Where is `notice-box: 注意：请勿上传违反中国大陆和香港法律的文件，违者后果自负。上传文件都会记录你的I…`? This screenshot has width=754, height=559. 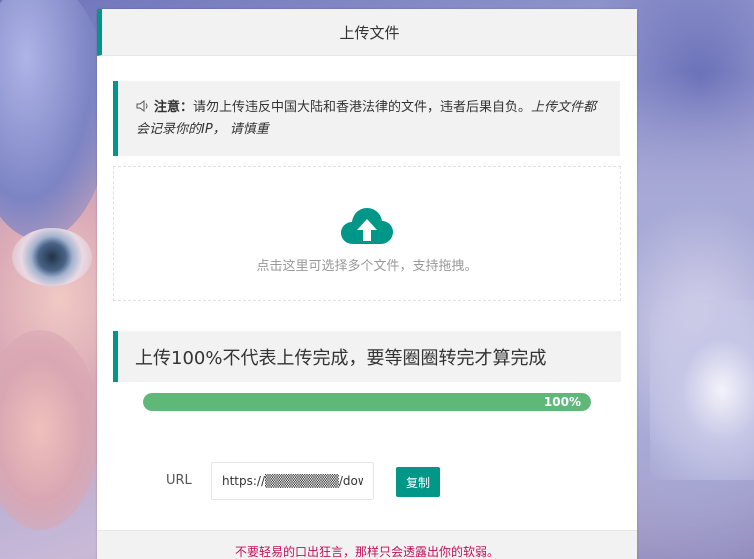 notice-box: 注意：请勿上传违反中国大陆和香港法律的文件，违者后果自负。上传文件都会记录你的I… is located at coordinates (366, 118).